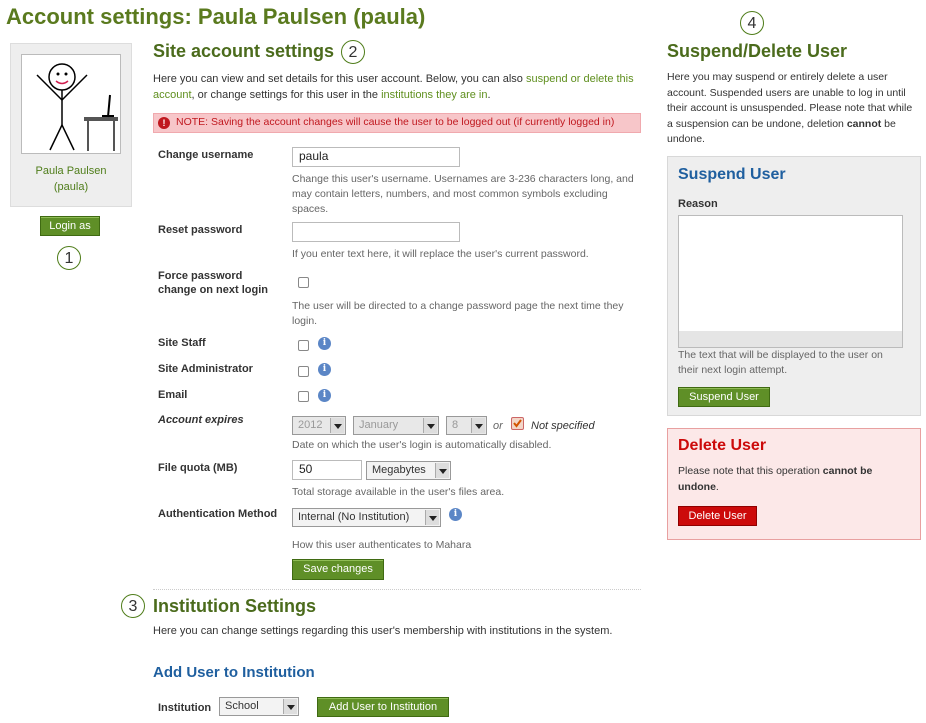 This screenshot has height=723, width=926. What do you see at coordinates (397, 589) in the screenshot?
I see `section-divider` at bounding box center [397, 589].